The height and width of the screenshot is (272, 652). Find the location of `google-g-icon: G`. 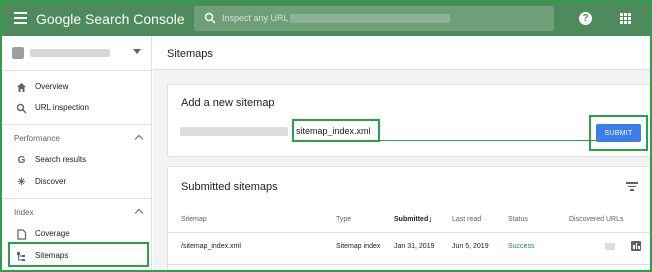

google-g-icon: G is located at coordinates (21, 160).